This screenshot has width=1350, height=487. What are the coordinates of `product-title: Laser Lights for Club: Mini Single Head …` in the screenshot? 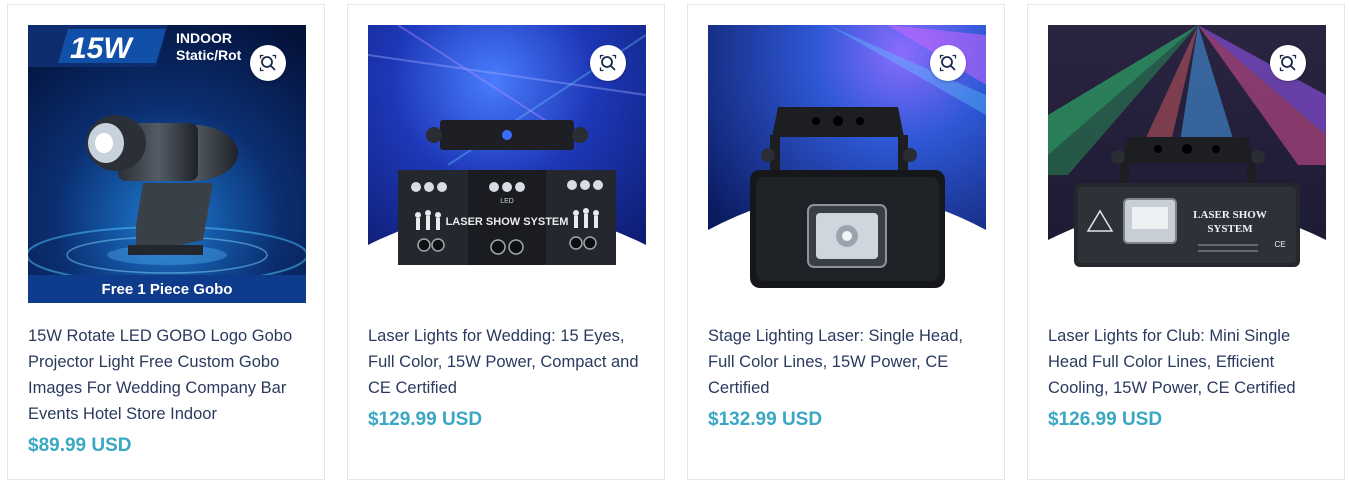 It's located at (1188, 362).